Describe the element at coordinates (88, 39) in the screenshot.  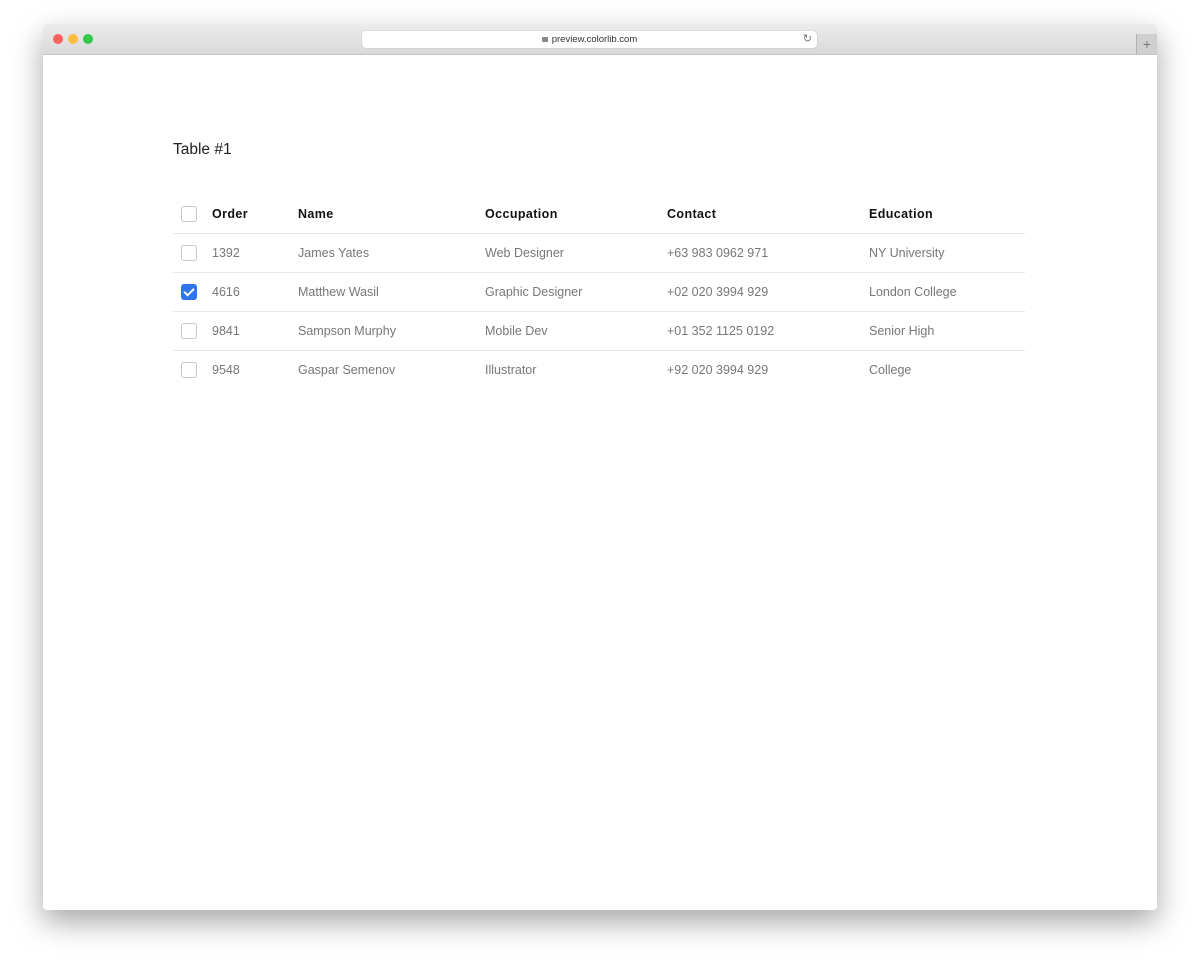
I see `maximize-window-button` at that location.